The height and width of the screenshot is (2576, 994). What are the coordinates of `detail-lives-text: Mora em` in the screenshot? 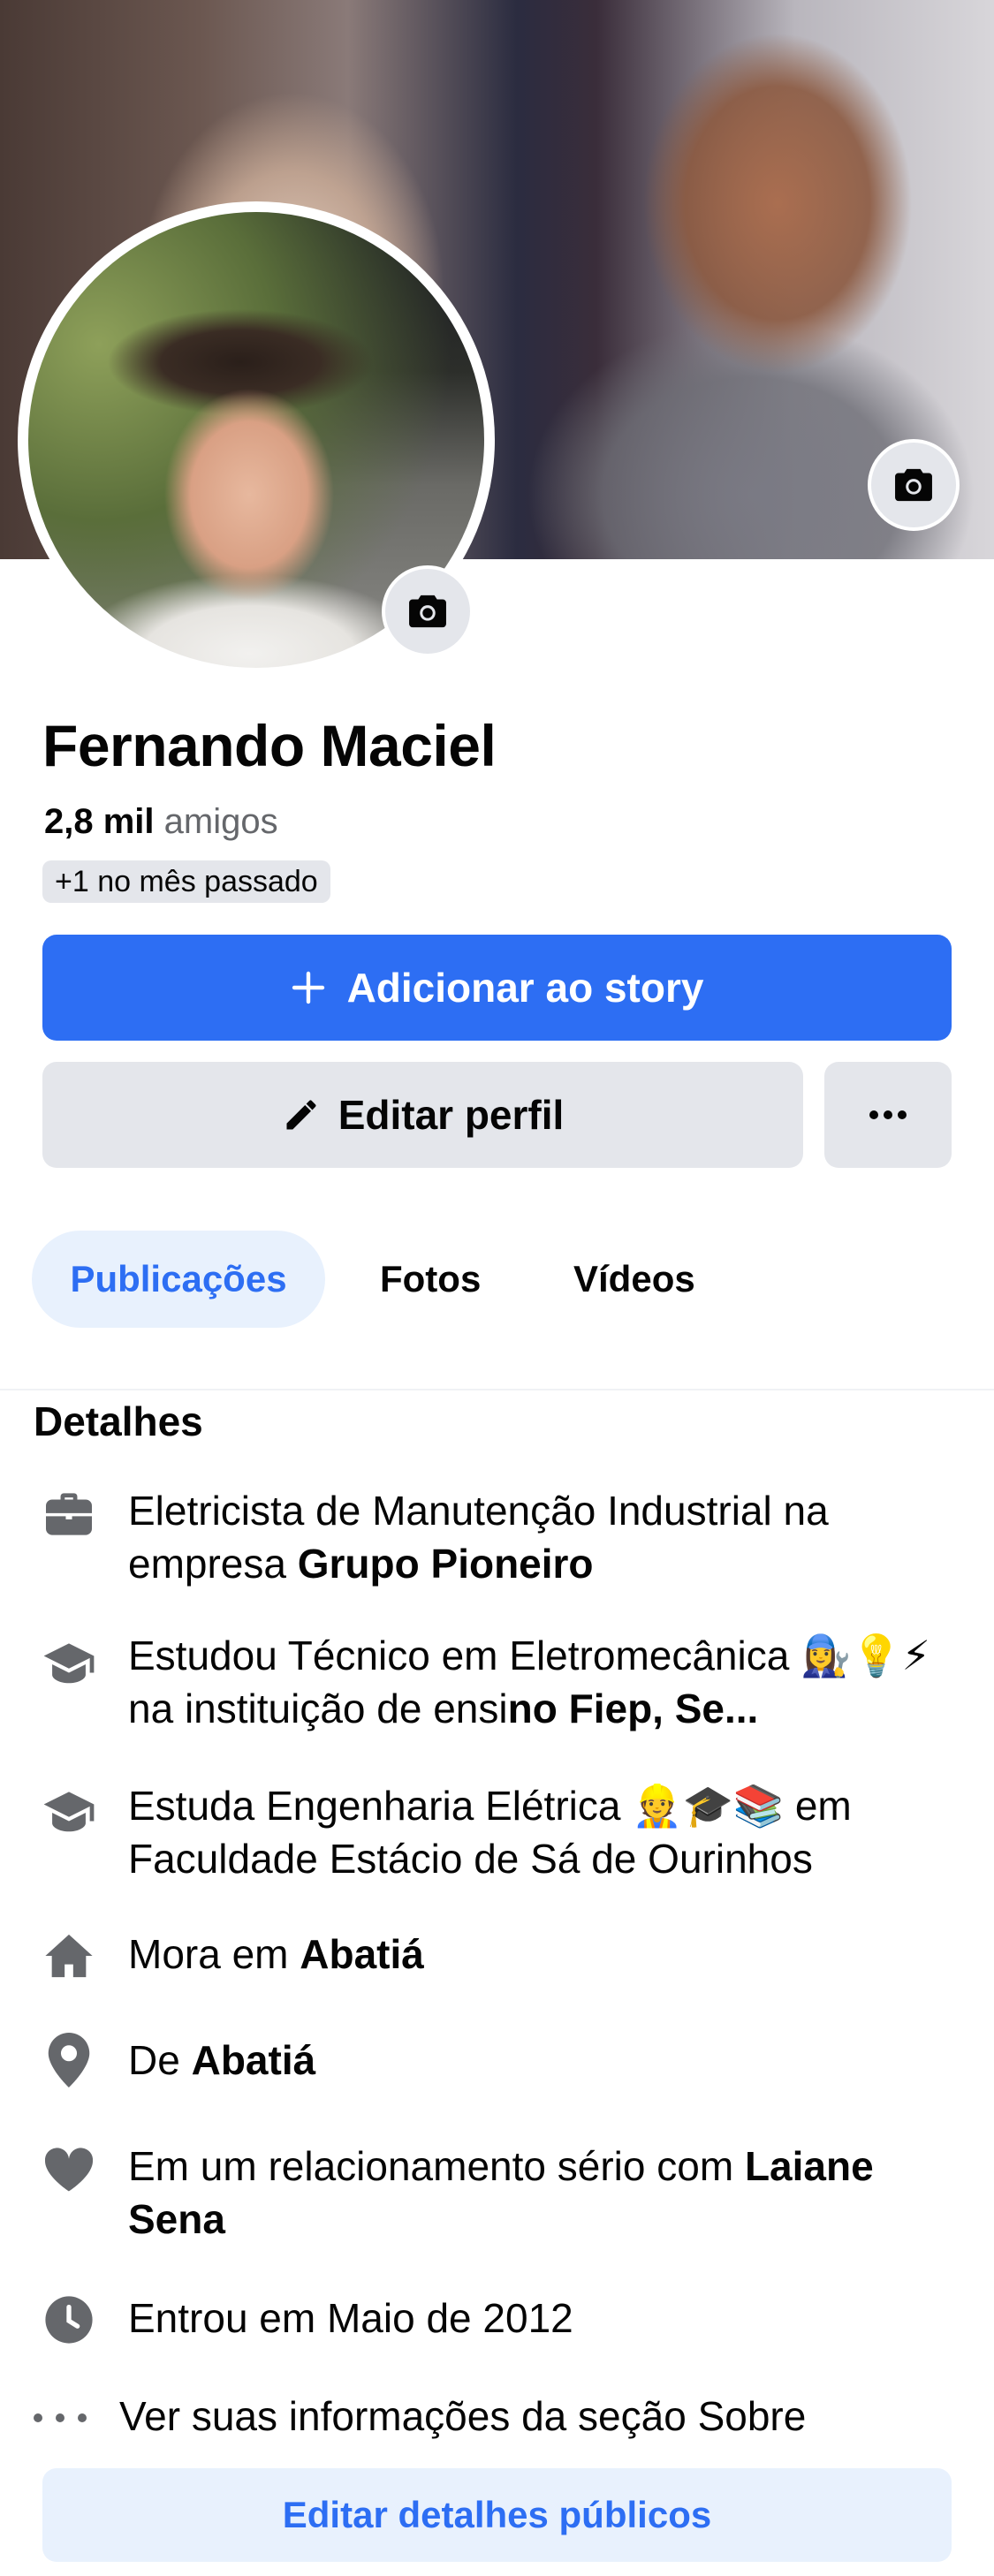 It's located at (214, 1954).